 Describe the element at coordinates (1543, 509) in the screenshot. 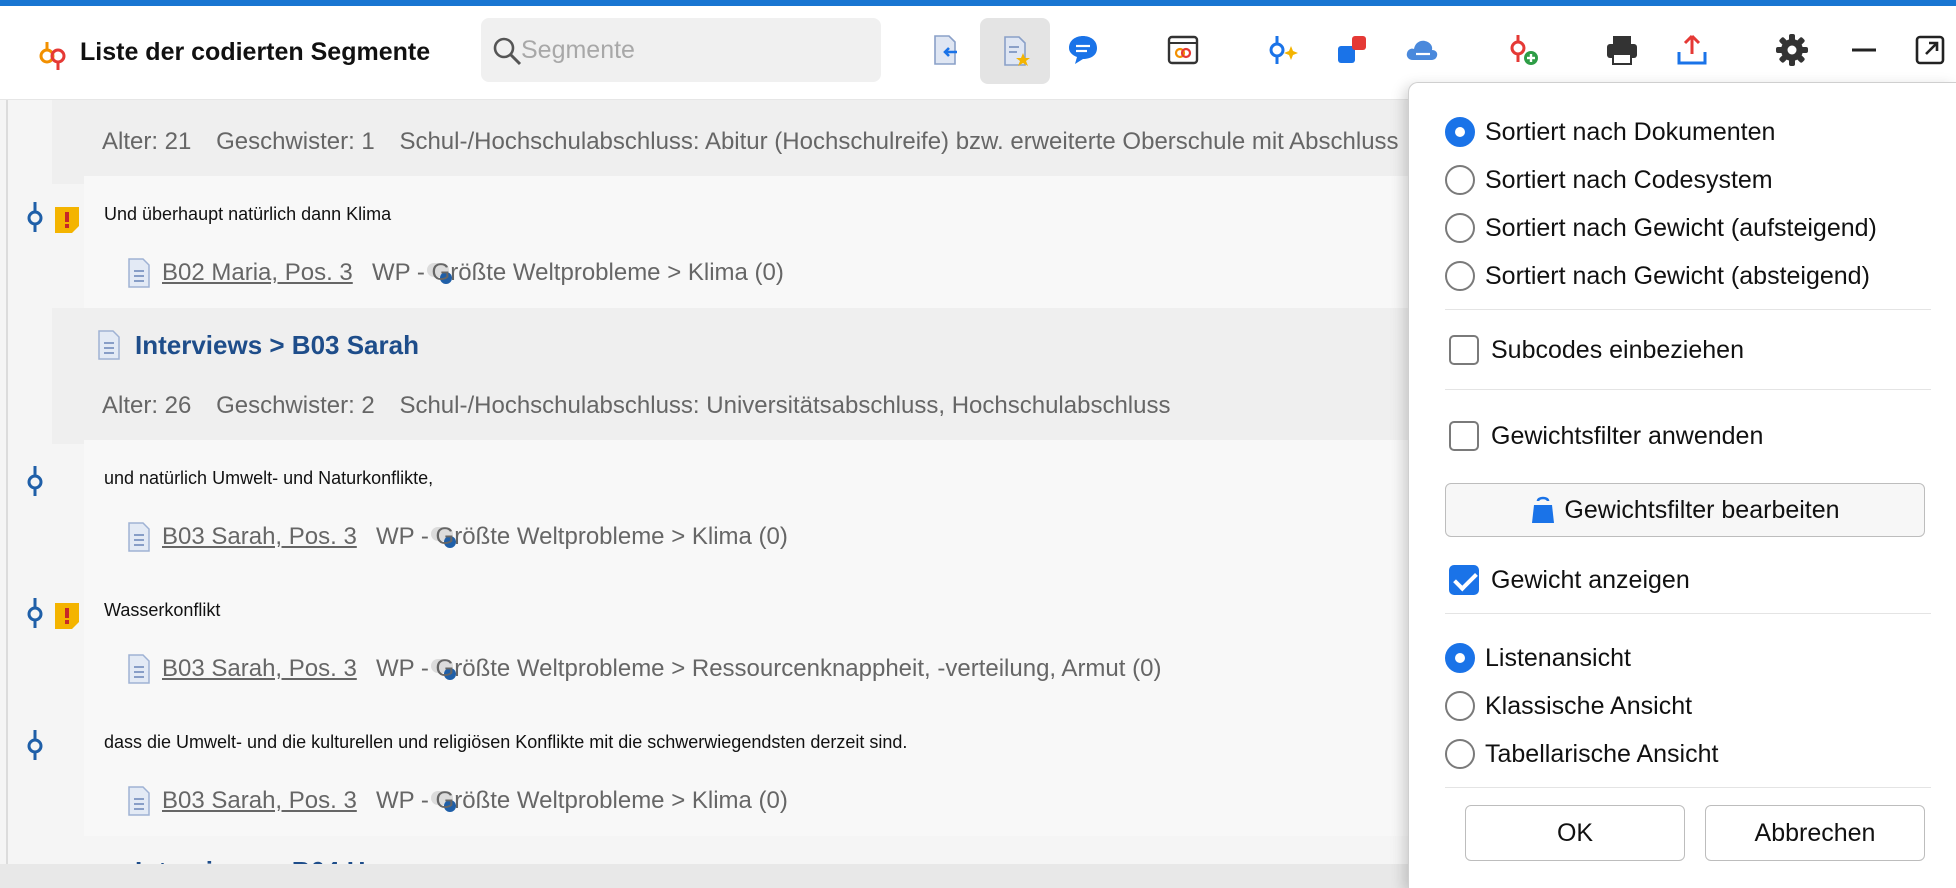

I see `weight-icon` at that location.